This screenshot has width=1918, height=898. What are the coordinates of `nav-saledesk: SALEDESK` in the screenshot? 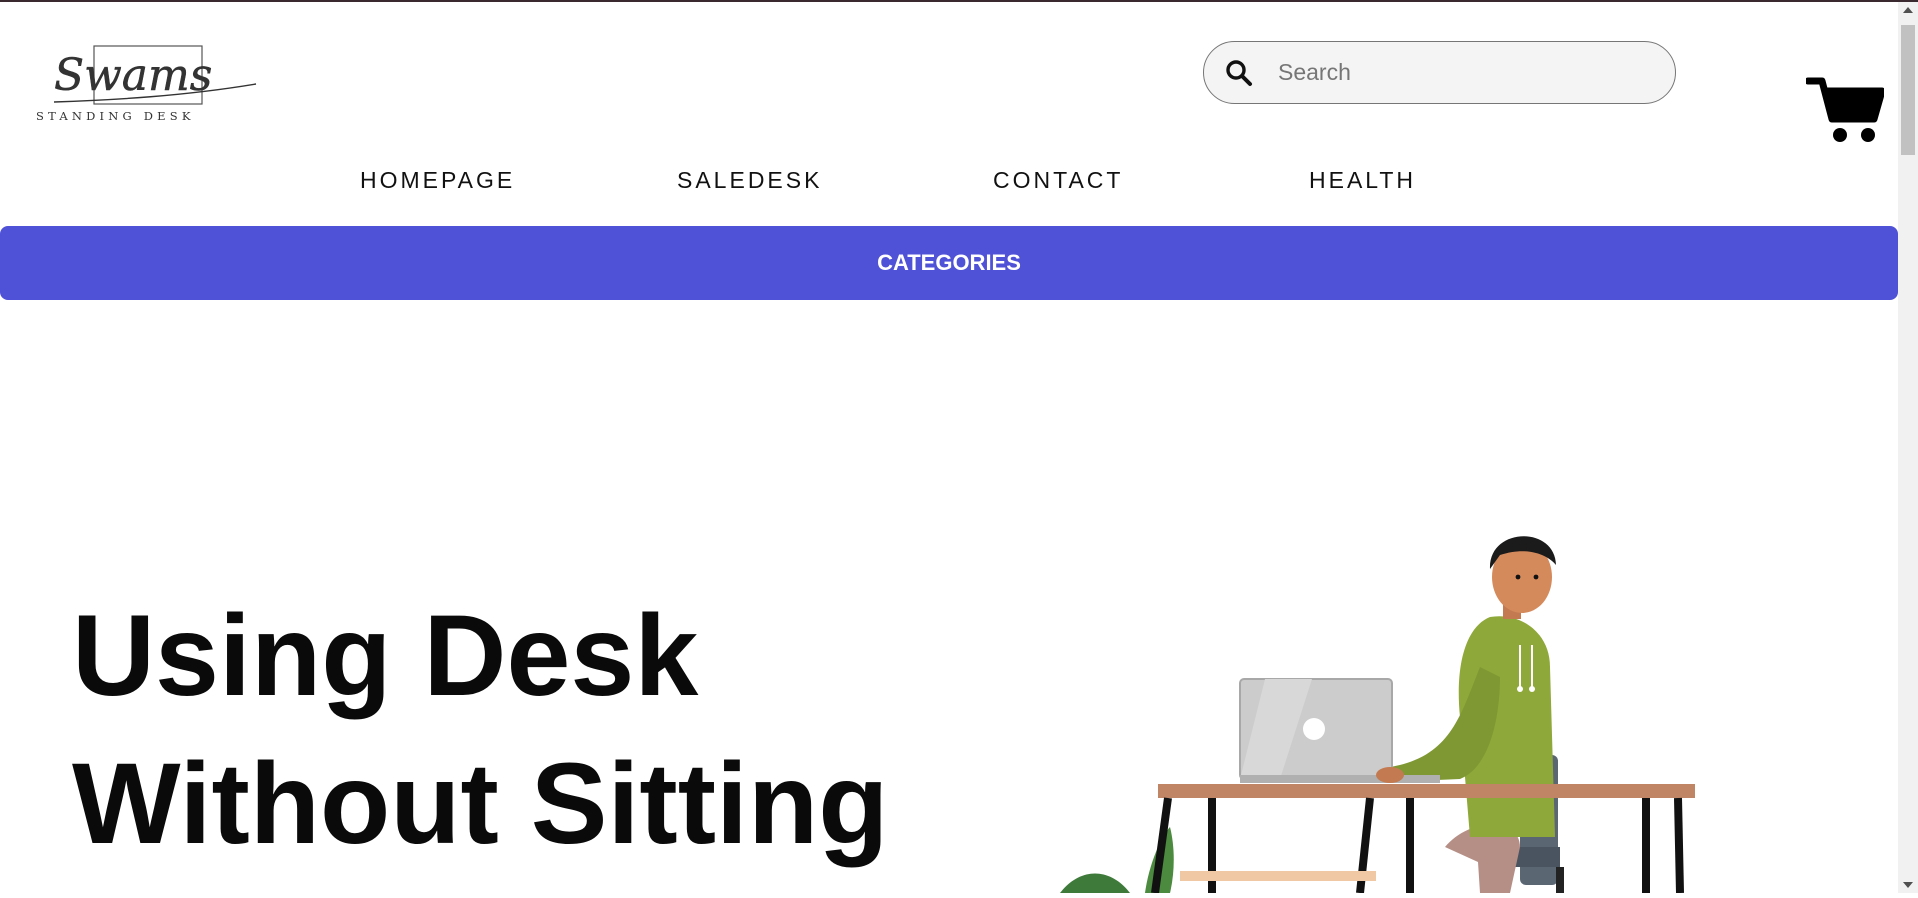 It's located at (749, 180).